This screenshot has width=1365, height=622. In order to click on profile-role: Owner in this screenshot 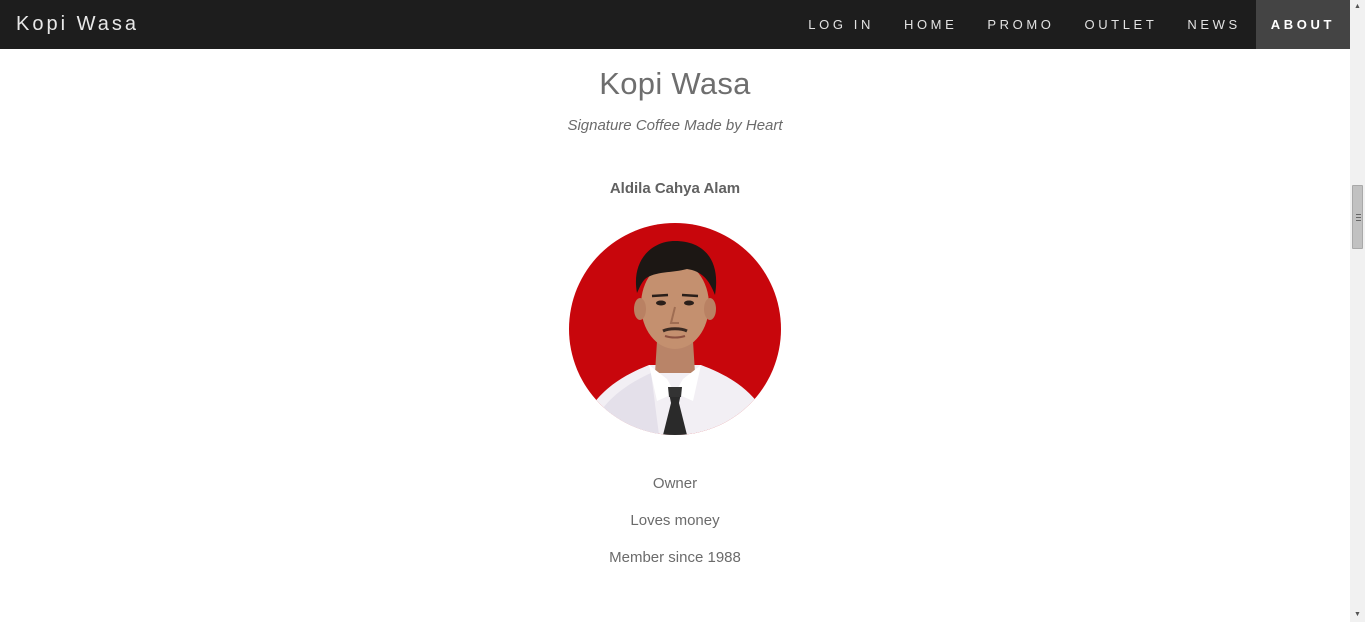, I will do `click(675, 483)`.